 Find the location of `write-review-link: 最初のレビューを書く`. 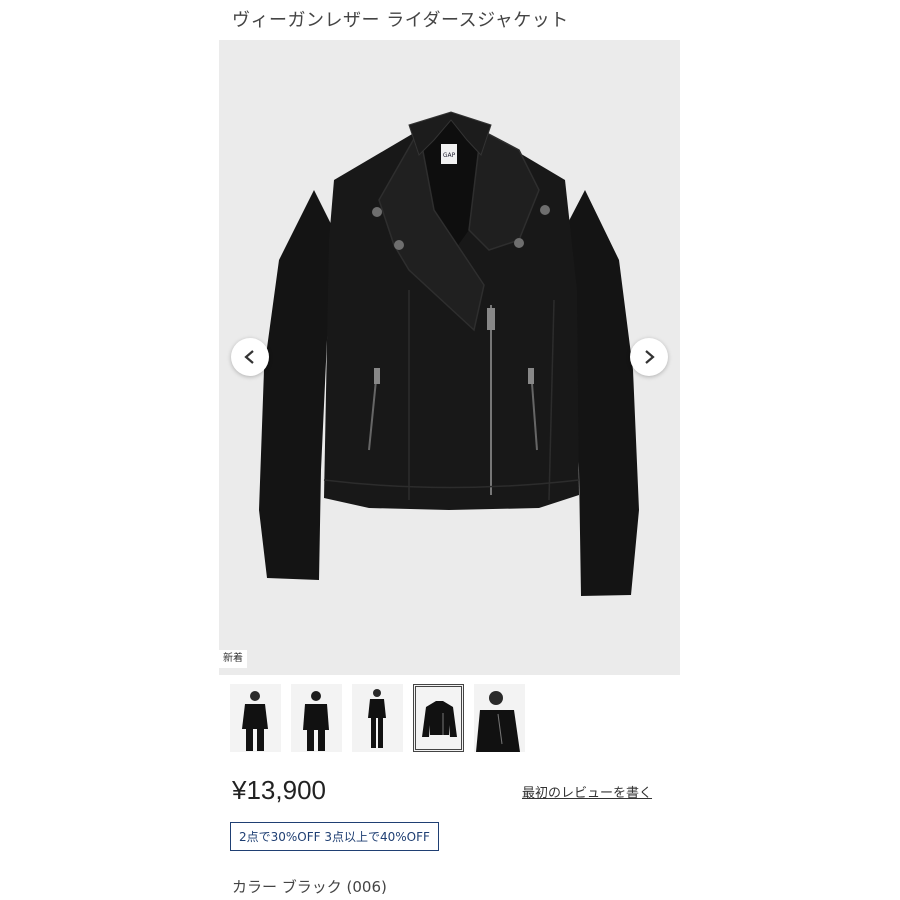

write-review-link: 最初のレビューを書く is located at coordinates (587, 791).